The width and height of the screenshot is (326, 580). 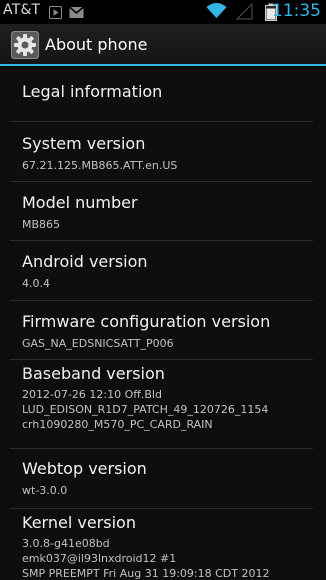 I want to click on clock: 11:35, so click(x=296, y=11).